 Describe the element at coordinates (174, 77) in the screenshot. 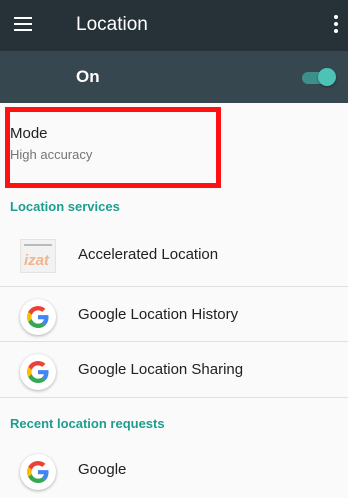

I see `master-switch-bar: On` at that location.